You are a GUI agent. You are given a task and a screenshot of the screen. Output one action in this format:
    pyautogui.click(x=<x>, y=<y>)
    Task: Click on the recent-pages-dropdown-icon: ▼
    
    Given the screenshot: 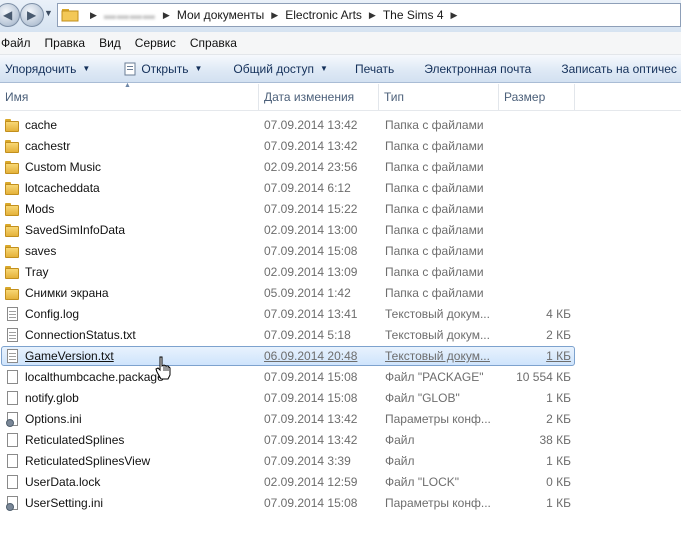 What is the action you would take?
    pyautogui.click(x=48, y=13)
    